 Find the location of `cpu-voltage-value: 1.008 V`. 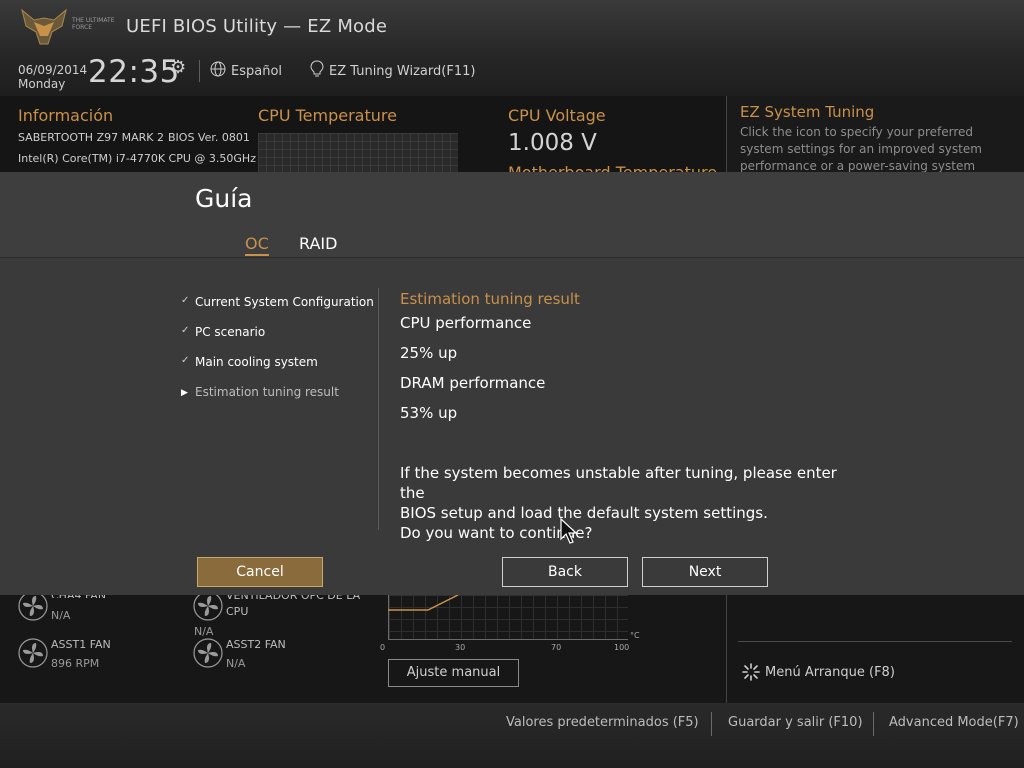

cpu-voltage-value: 1.008 V is located at coordinates (552, 143).